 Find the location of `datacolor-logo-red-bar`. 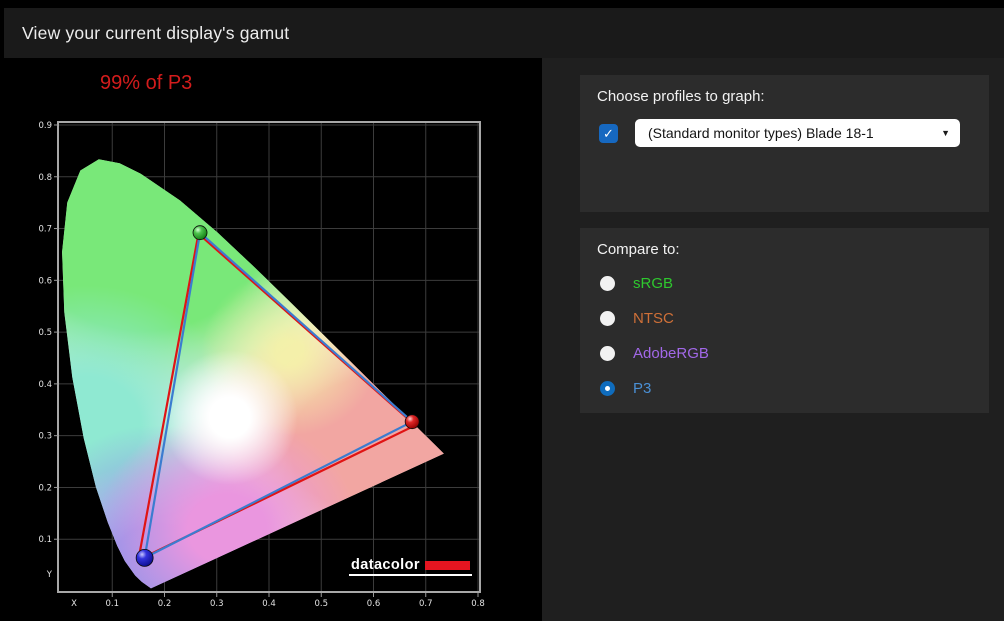

datacolor-logo-red-bar is located at coordinates (447, 565).